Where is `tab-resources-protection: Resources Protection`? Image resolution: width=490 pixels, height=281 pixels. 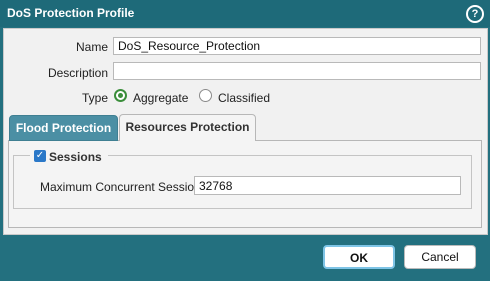 tab-resources-protection: Resources Protection is located at coordinates (187, 127).